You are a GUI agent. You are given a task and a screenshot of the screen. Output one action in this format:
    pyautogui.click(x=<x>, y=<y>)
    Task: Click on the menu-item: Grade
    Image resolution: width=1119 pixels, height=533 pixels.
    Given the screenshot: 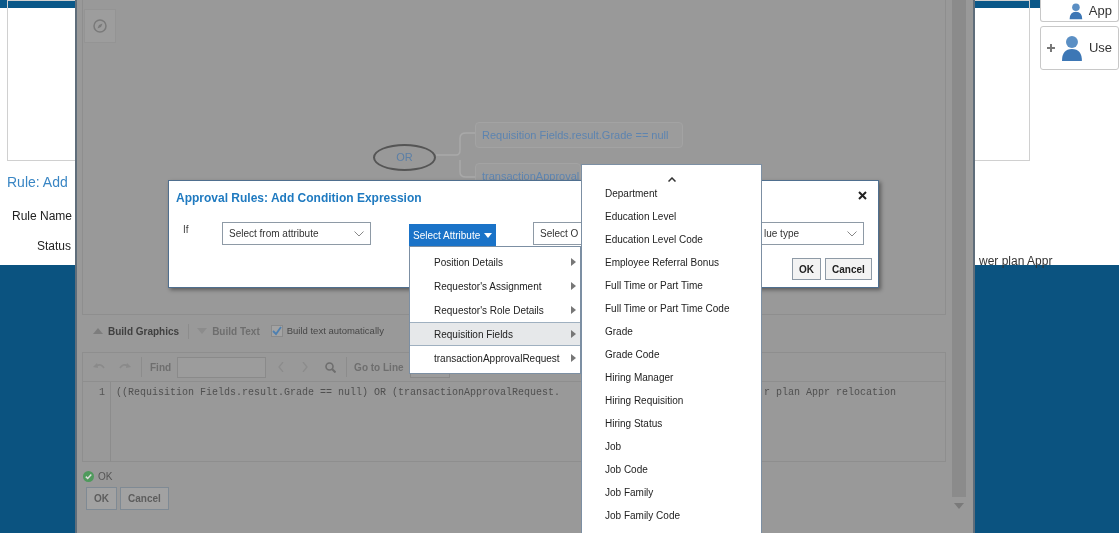 What is the action you would take?
    pyautogui.click(x=671, y=331)
    